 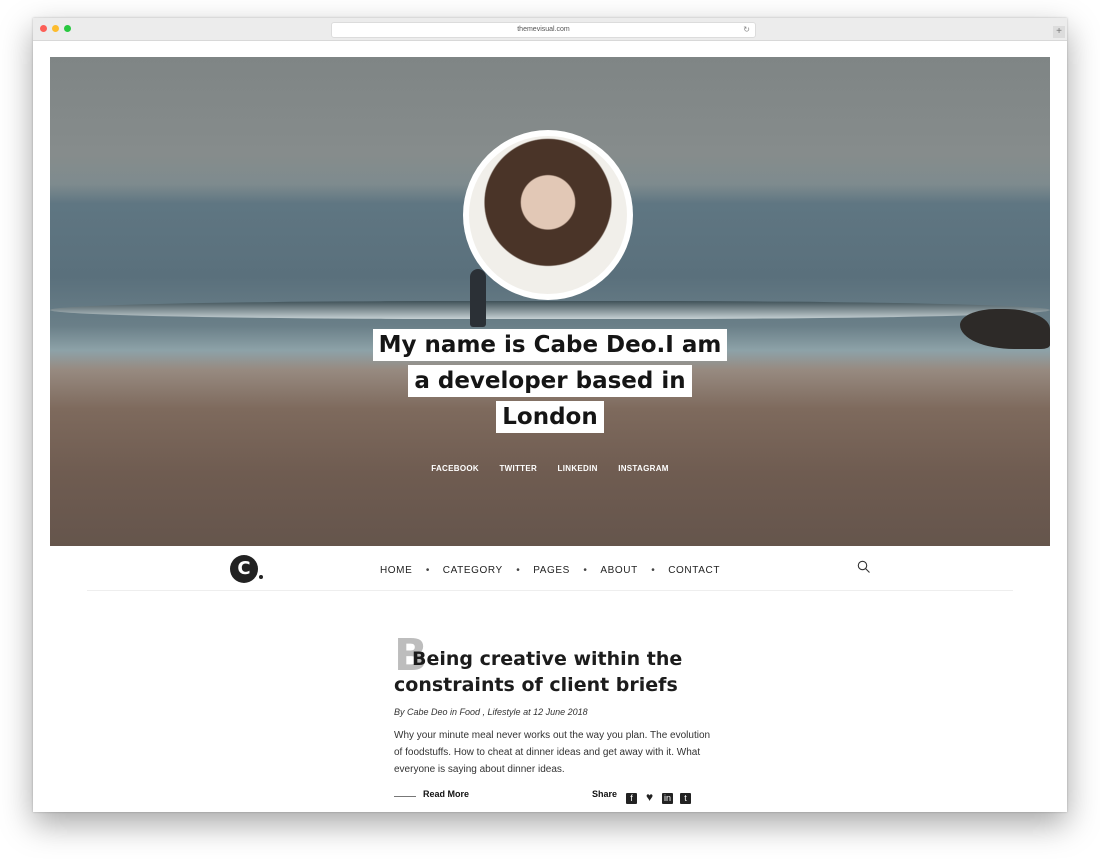 I want to click on post-title-line: Being creative within the, so click(x=547, y=659).